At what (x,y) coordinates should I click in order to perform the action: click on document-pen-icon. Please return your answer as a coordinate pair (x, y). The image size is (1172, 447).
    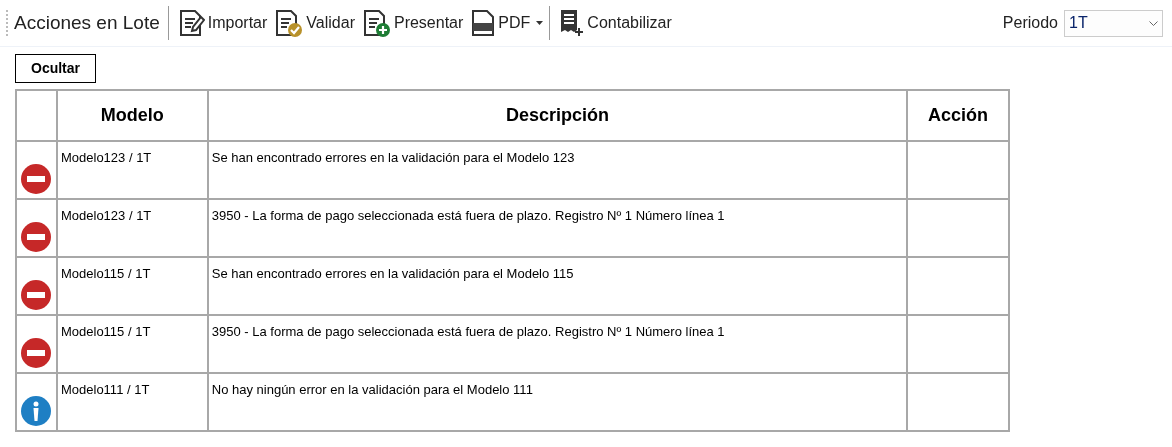
    Looking at the image, I should click on (191, 23).